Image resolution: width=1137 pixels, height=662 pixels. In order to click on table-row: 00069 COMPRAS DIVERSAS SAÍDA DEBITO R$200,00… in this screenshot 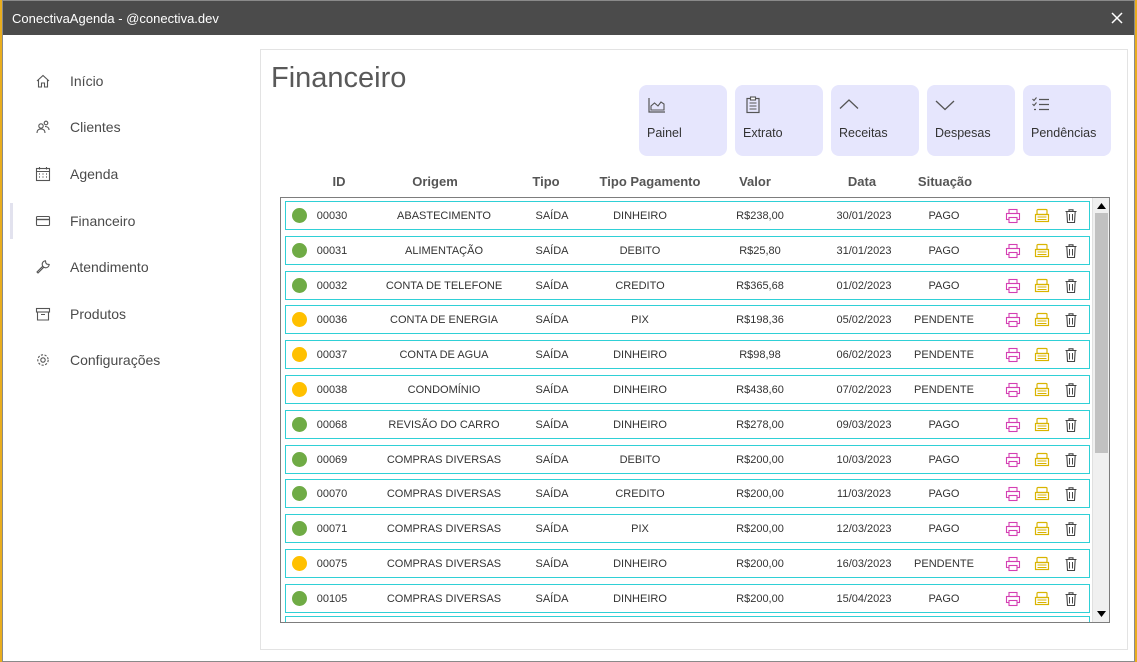, I will do `click(687, 459)`.